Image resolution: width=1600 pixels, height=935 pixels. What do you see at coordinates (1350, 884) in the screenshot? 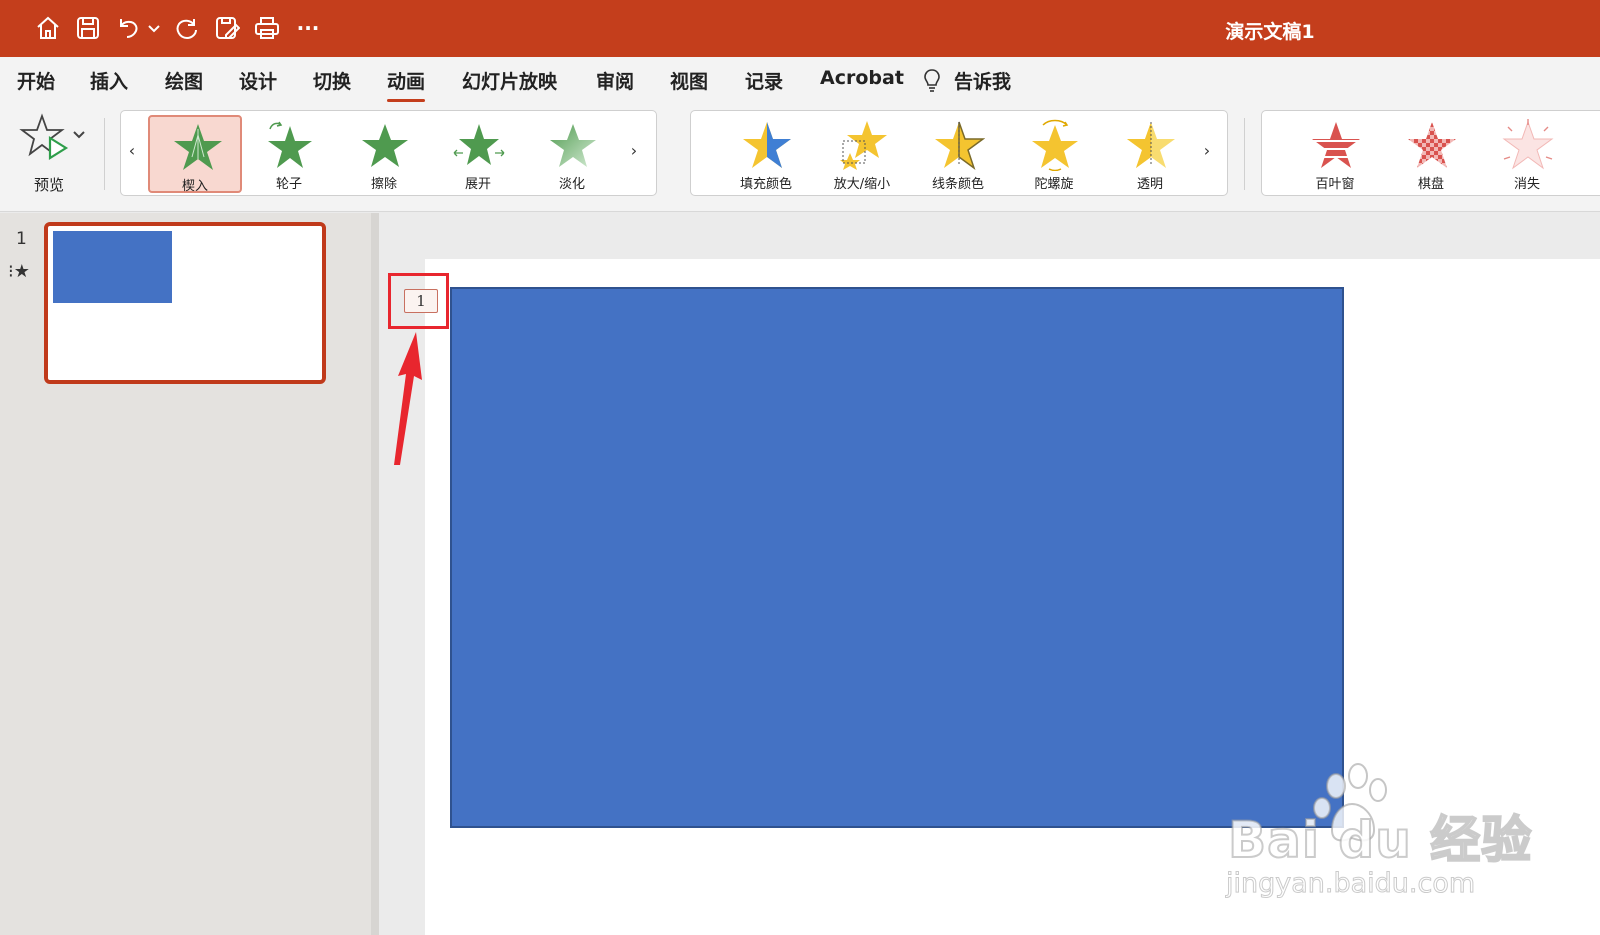
I see `watermark-url: jingyan.baidu.com` at bounding box center [1350, 884].